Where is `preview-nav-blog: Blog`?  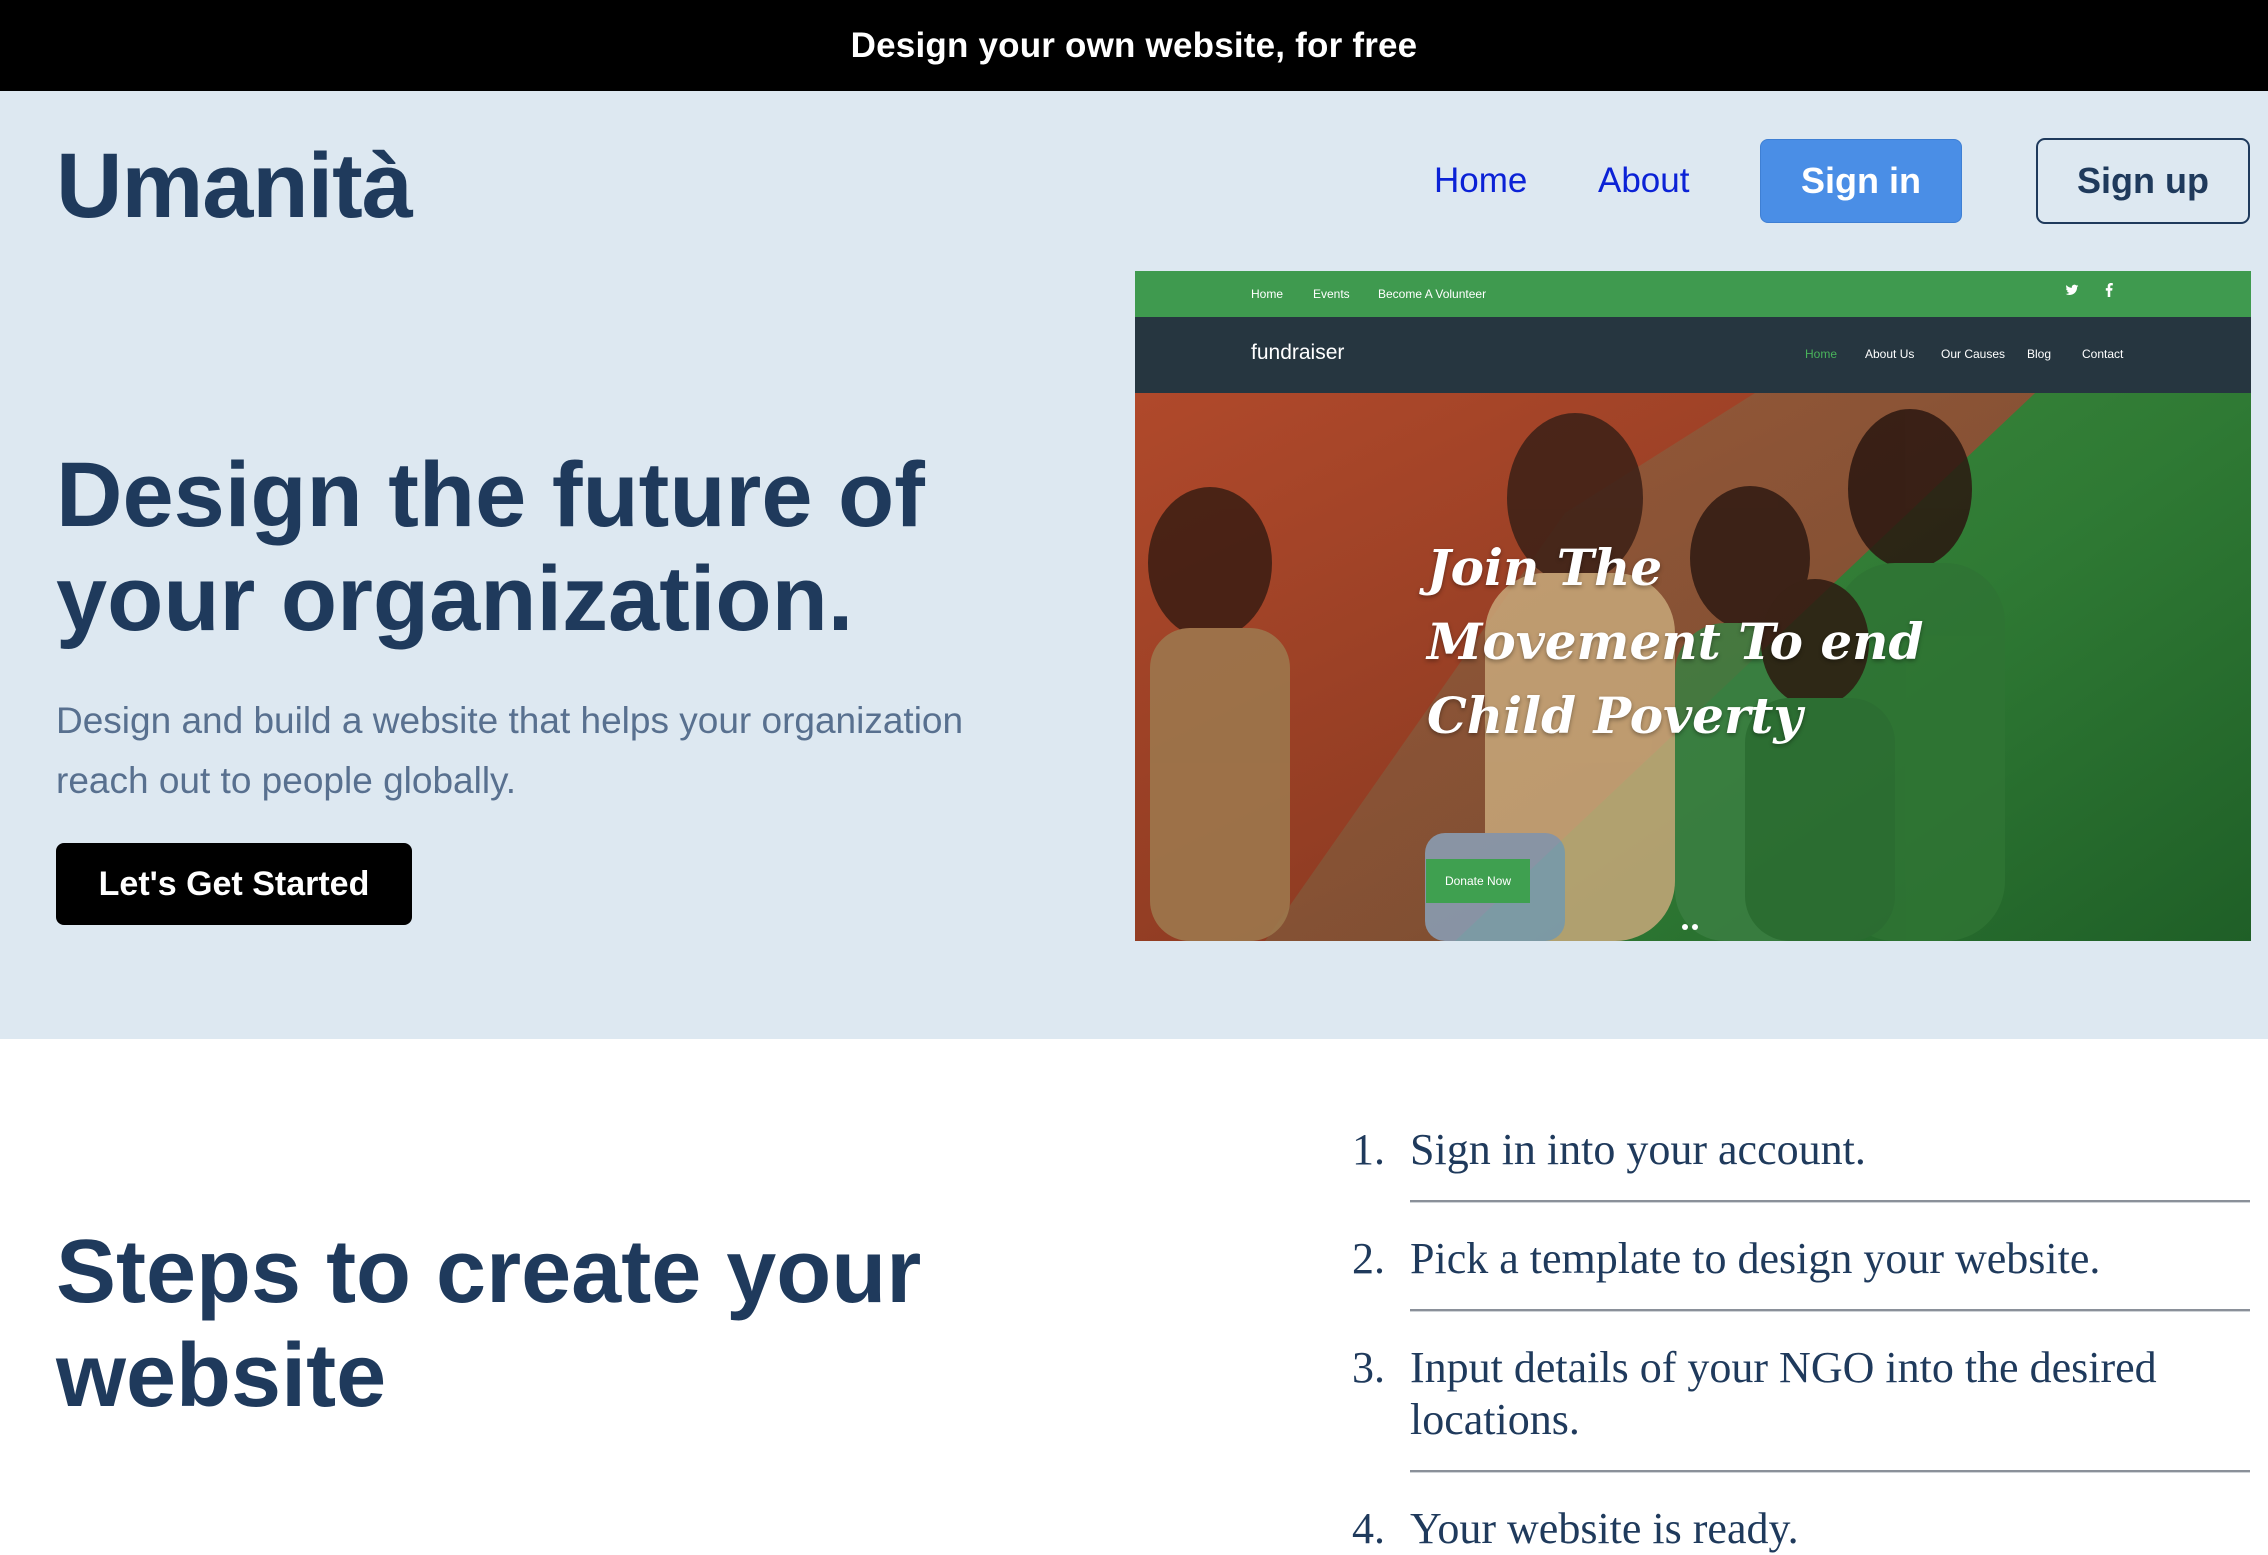 preview-nav-blog: Blog is located at coordinates (2039, 354).